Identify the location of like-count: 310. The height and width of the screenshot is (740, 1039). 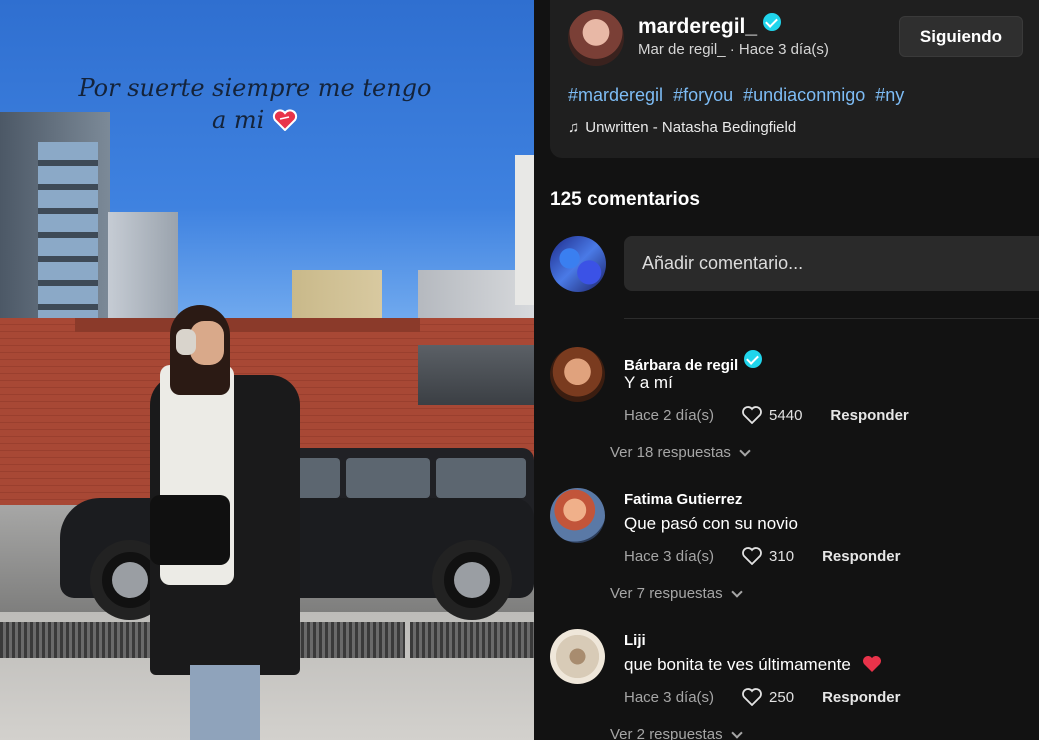
(782, 556).